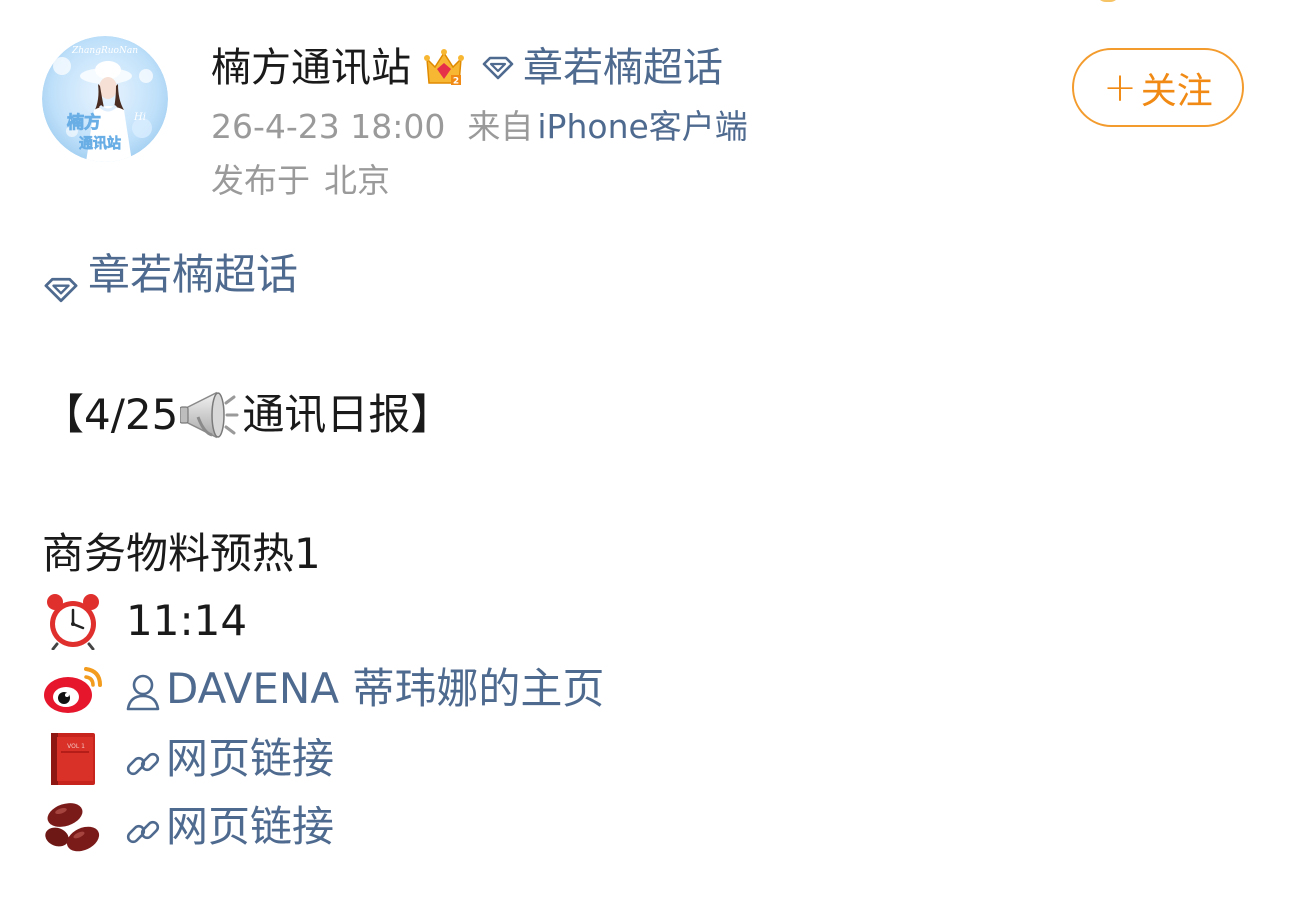 Image resolution: width=1290 pixels, height=912 pixels. I want to click on time-value: 11:14, so click(187, 620).